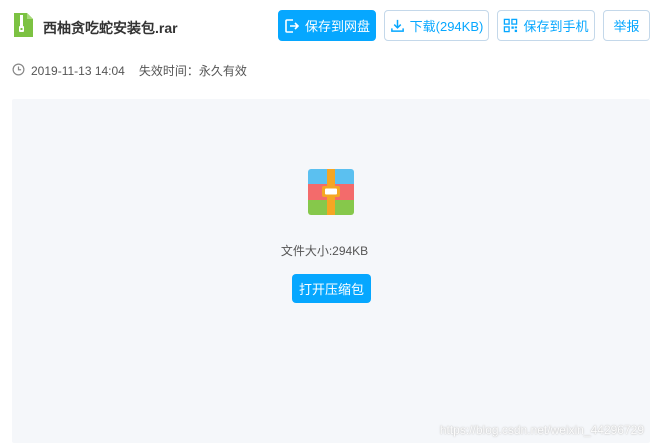  What do you see at coordinates (510, 25) in the screenshot?
I see `qr-code-icon` at bounding box center [510, 25].